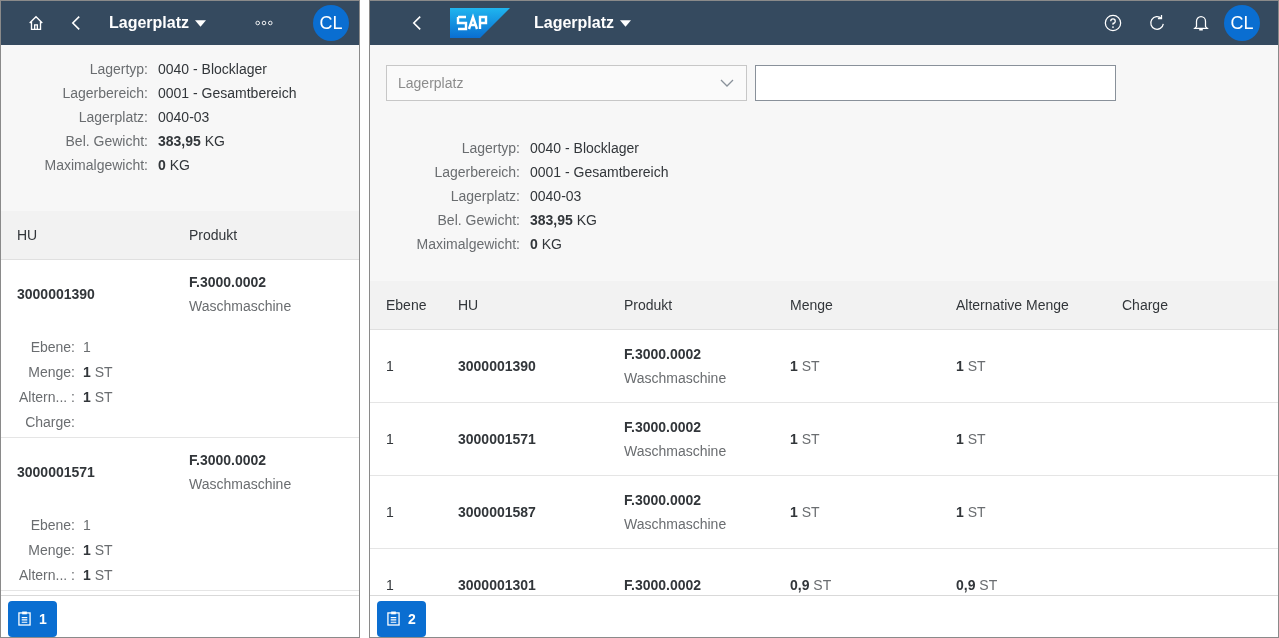 The height and width of the screenshot is (638, 1279). Describe the element at coordinates (497, 512) in the screenshot. I see `hu-number: 3000001587` at that location.